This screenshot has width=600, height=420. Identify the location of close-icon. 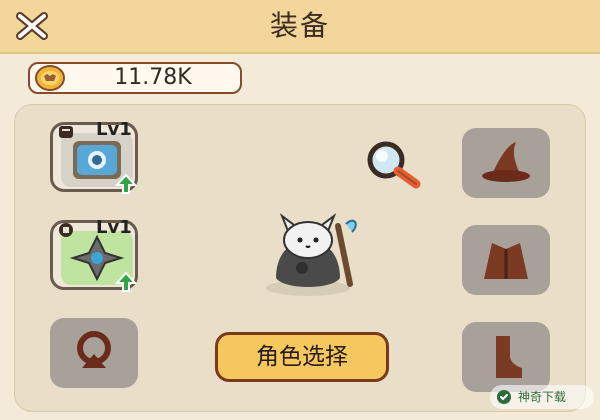
(32, 26).